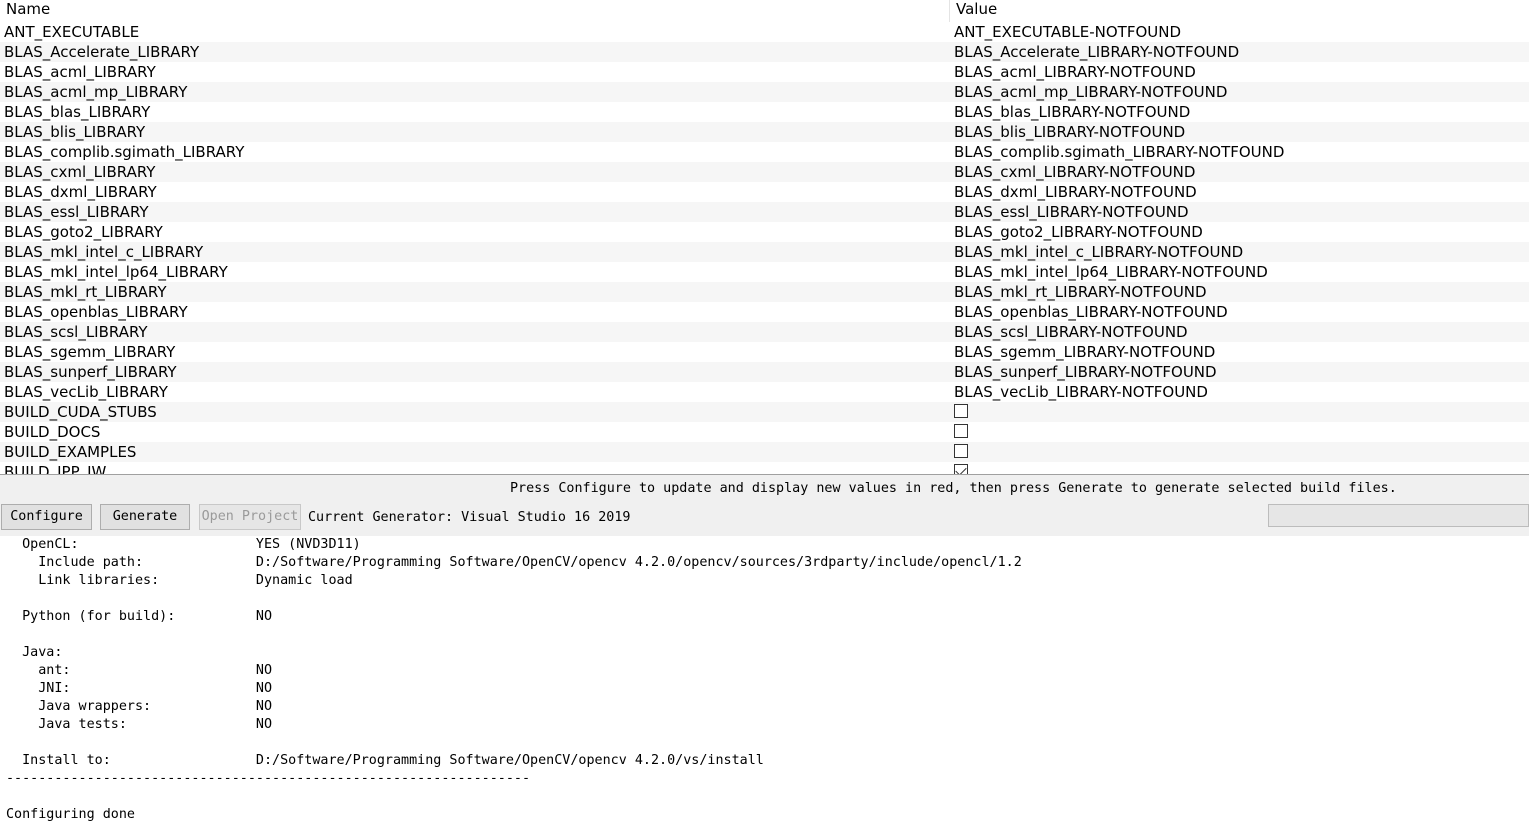 The height and width of the screenshot is (828, 1529). I want to click on output-line: OpenCL: YES (NVD3D11), so click(183, 544).